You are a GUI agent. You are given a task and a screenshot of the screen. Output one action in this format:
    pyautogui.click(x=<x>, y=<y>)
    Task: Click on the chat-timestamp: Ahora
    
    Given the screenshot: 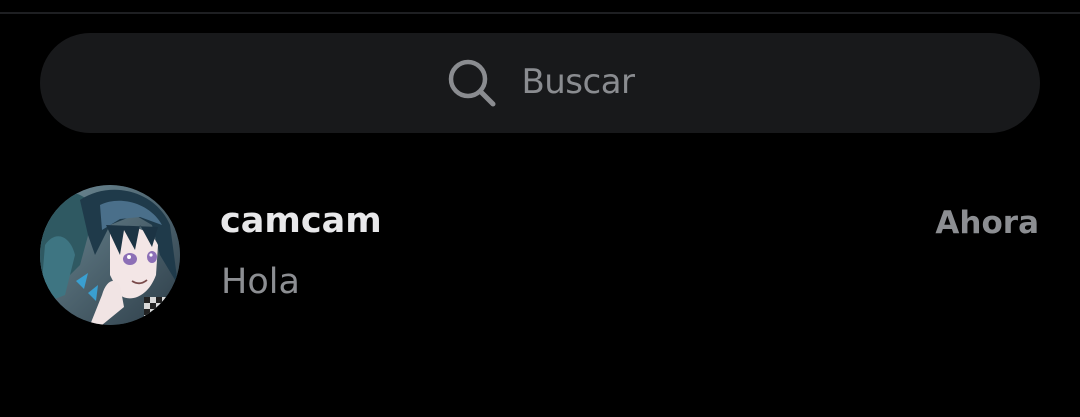 What is the action you would take?
    pyautogui.click(x=987, y=223)
    